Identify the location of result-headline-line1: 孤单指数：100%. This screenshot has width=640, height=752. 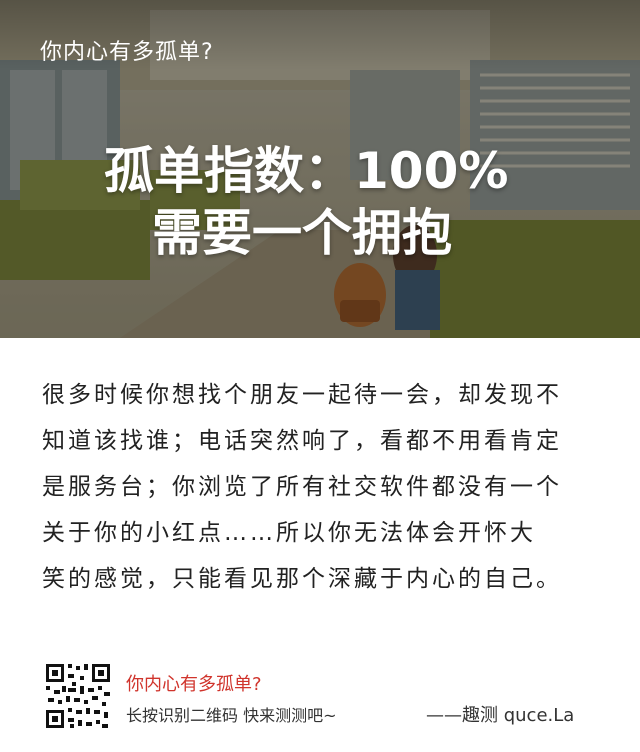
(306, 171).